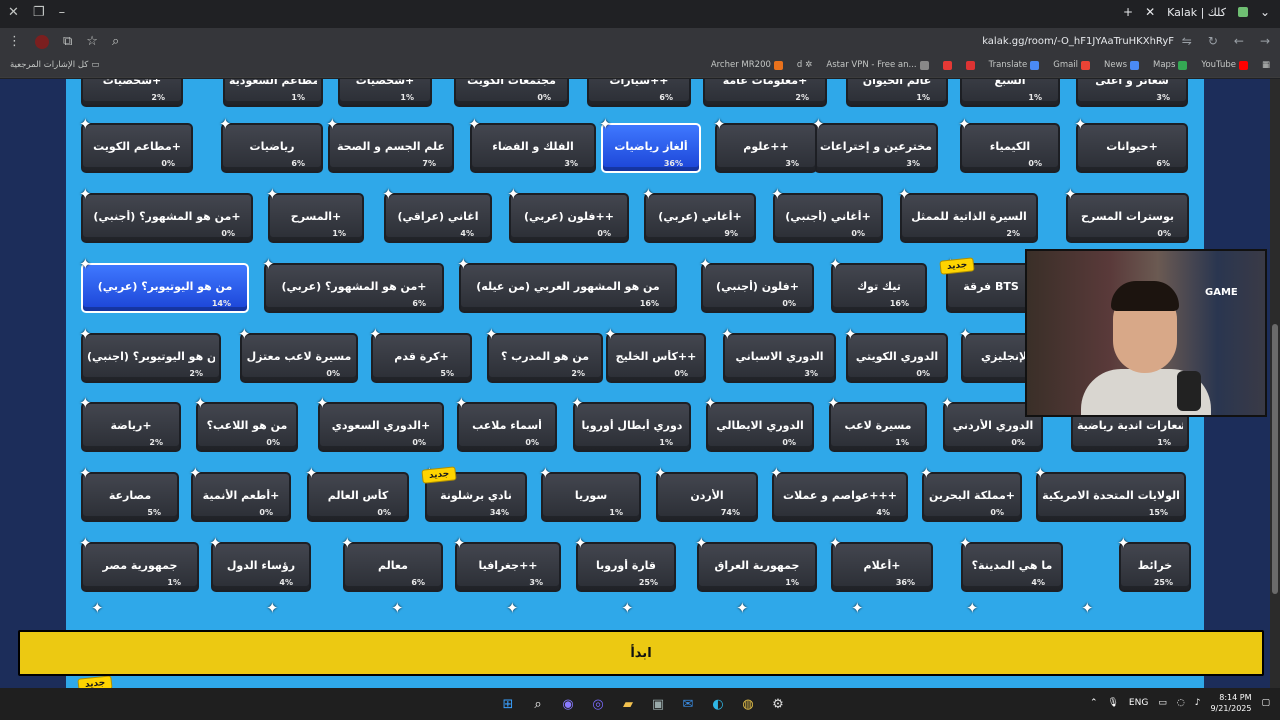 This screenshot has height=720, width=1280. I want to click on category-card: ✦سيارات++6%, so click(639, 93).